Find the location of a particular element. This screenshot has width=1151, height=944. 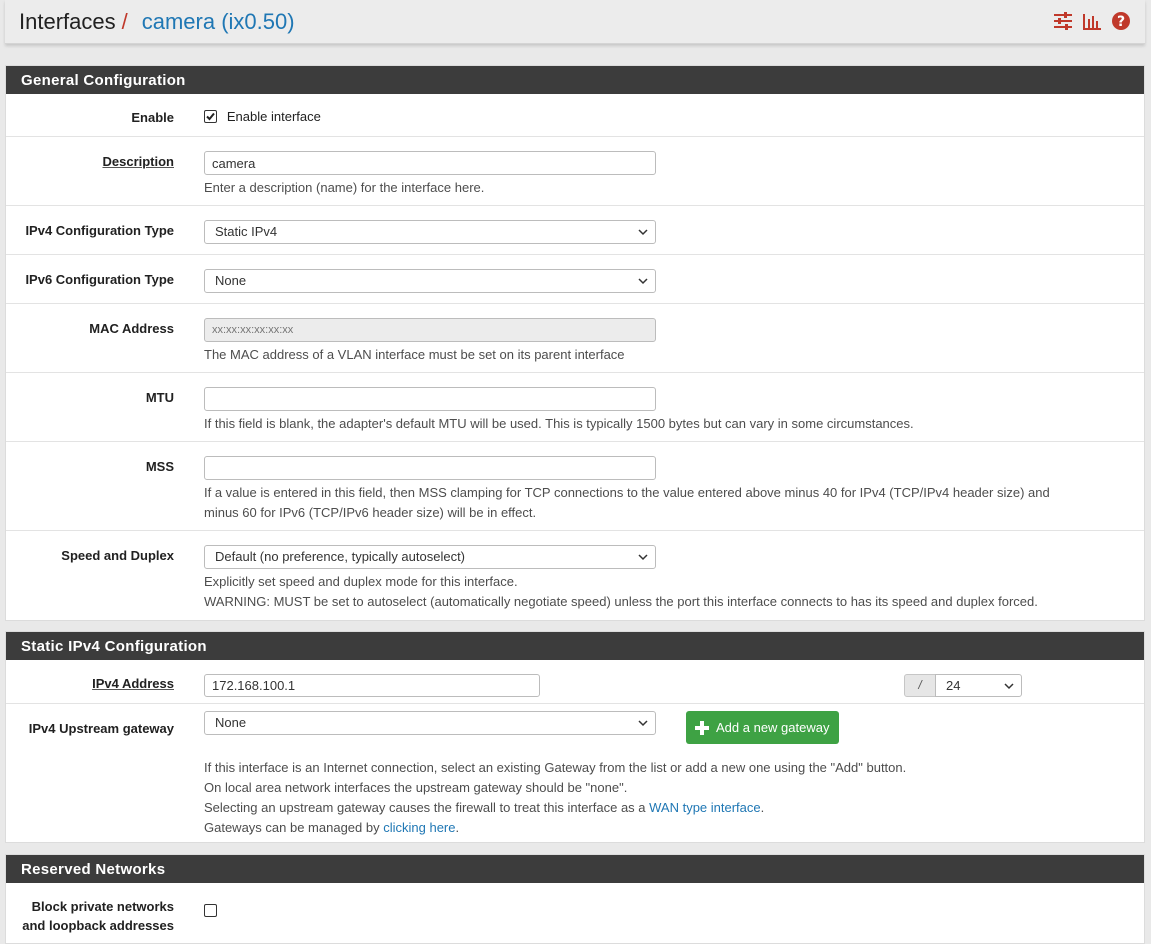

mss-input is located at coordinates (430, 468).